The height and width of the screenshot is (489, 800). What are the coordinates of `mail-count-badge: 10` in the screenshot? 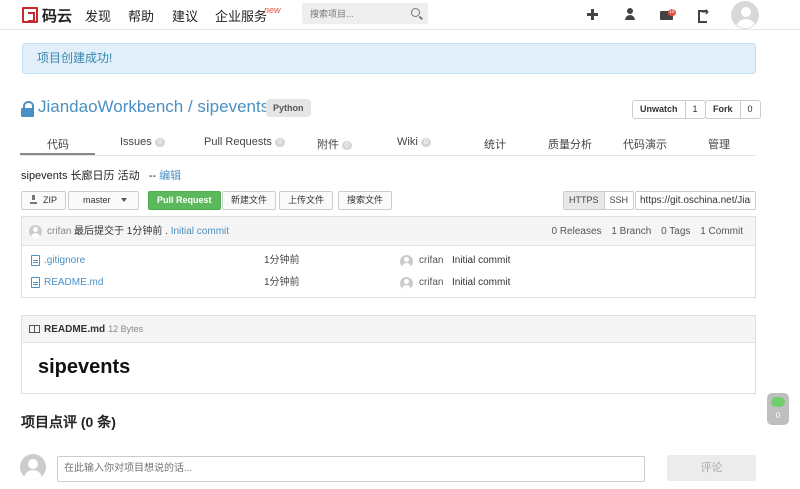 It's located at (672, 12).